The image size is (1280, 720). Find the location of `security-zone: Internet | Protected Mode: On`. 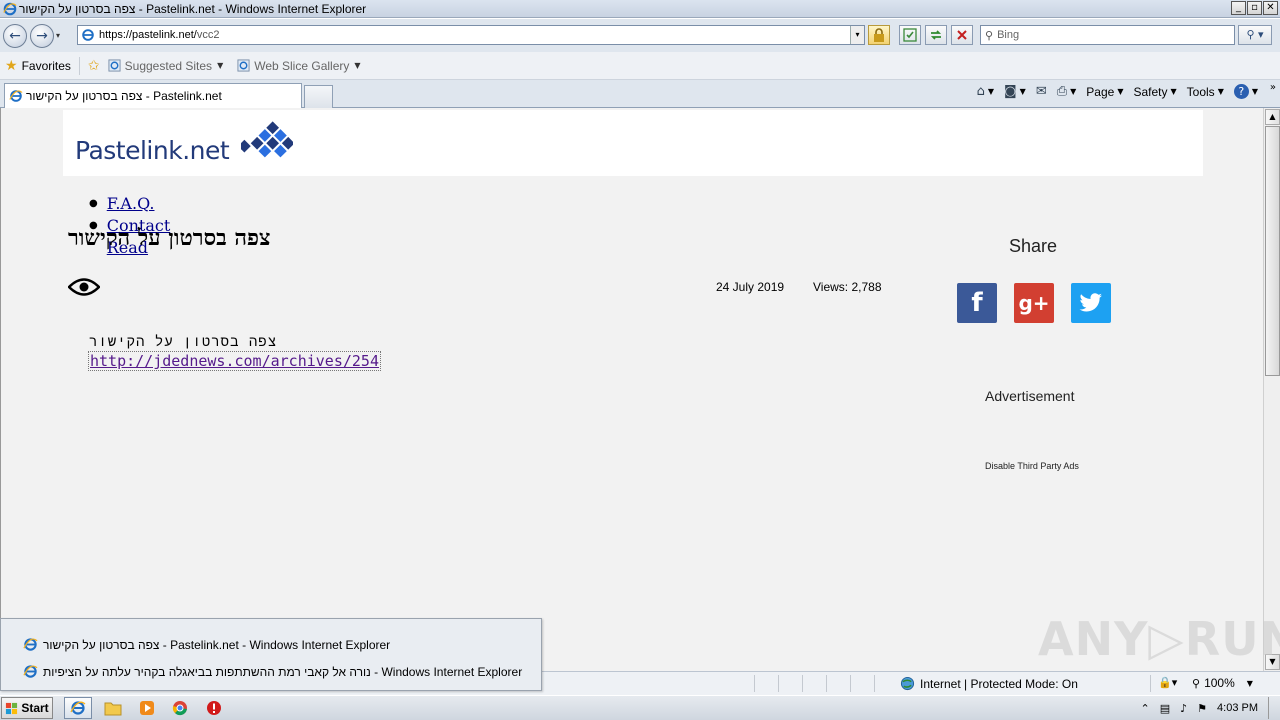

security-zone: Internet | Protected Mode: On is located at coordinates (989, 683).